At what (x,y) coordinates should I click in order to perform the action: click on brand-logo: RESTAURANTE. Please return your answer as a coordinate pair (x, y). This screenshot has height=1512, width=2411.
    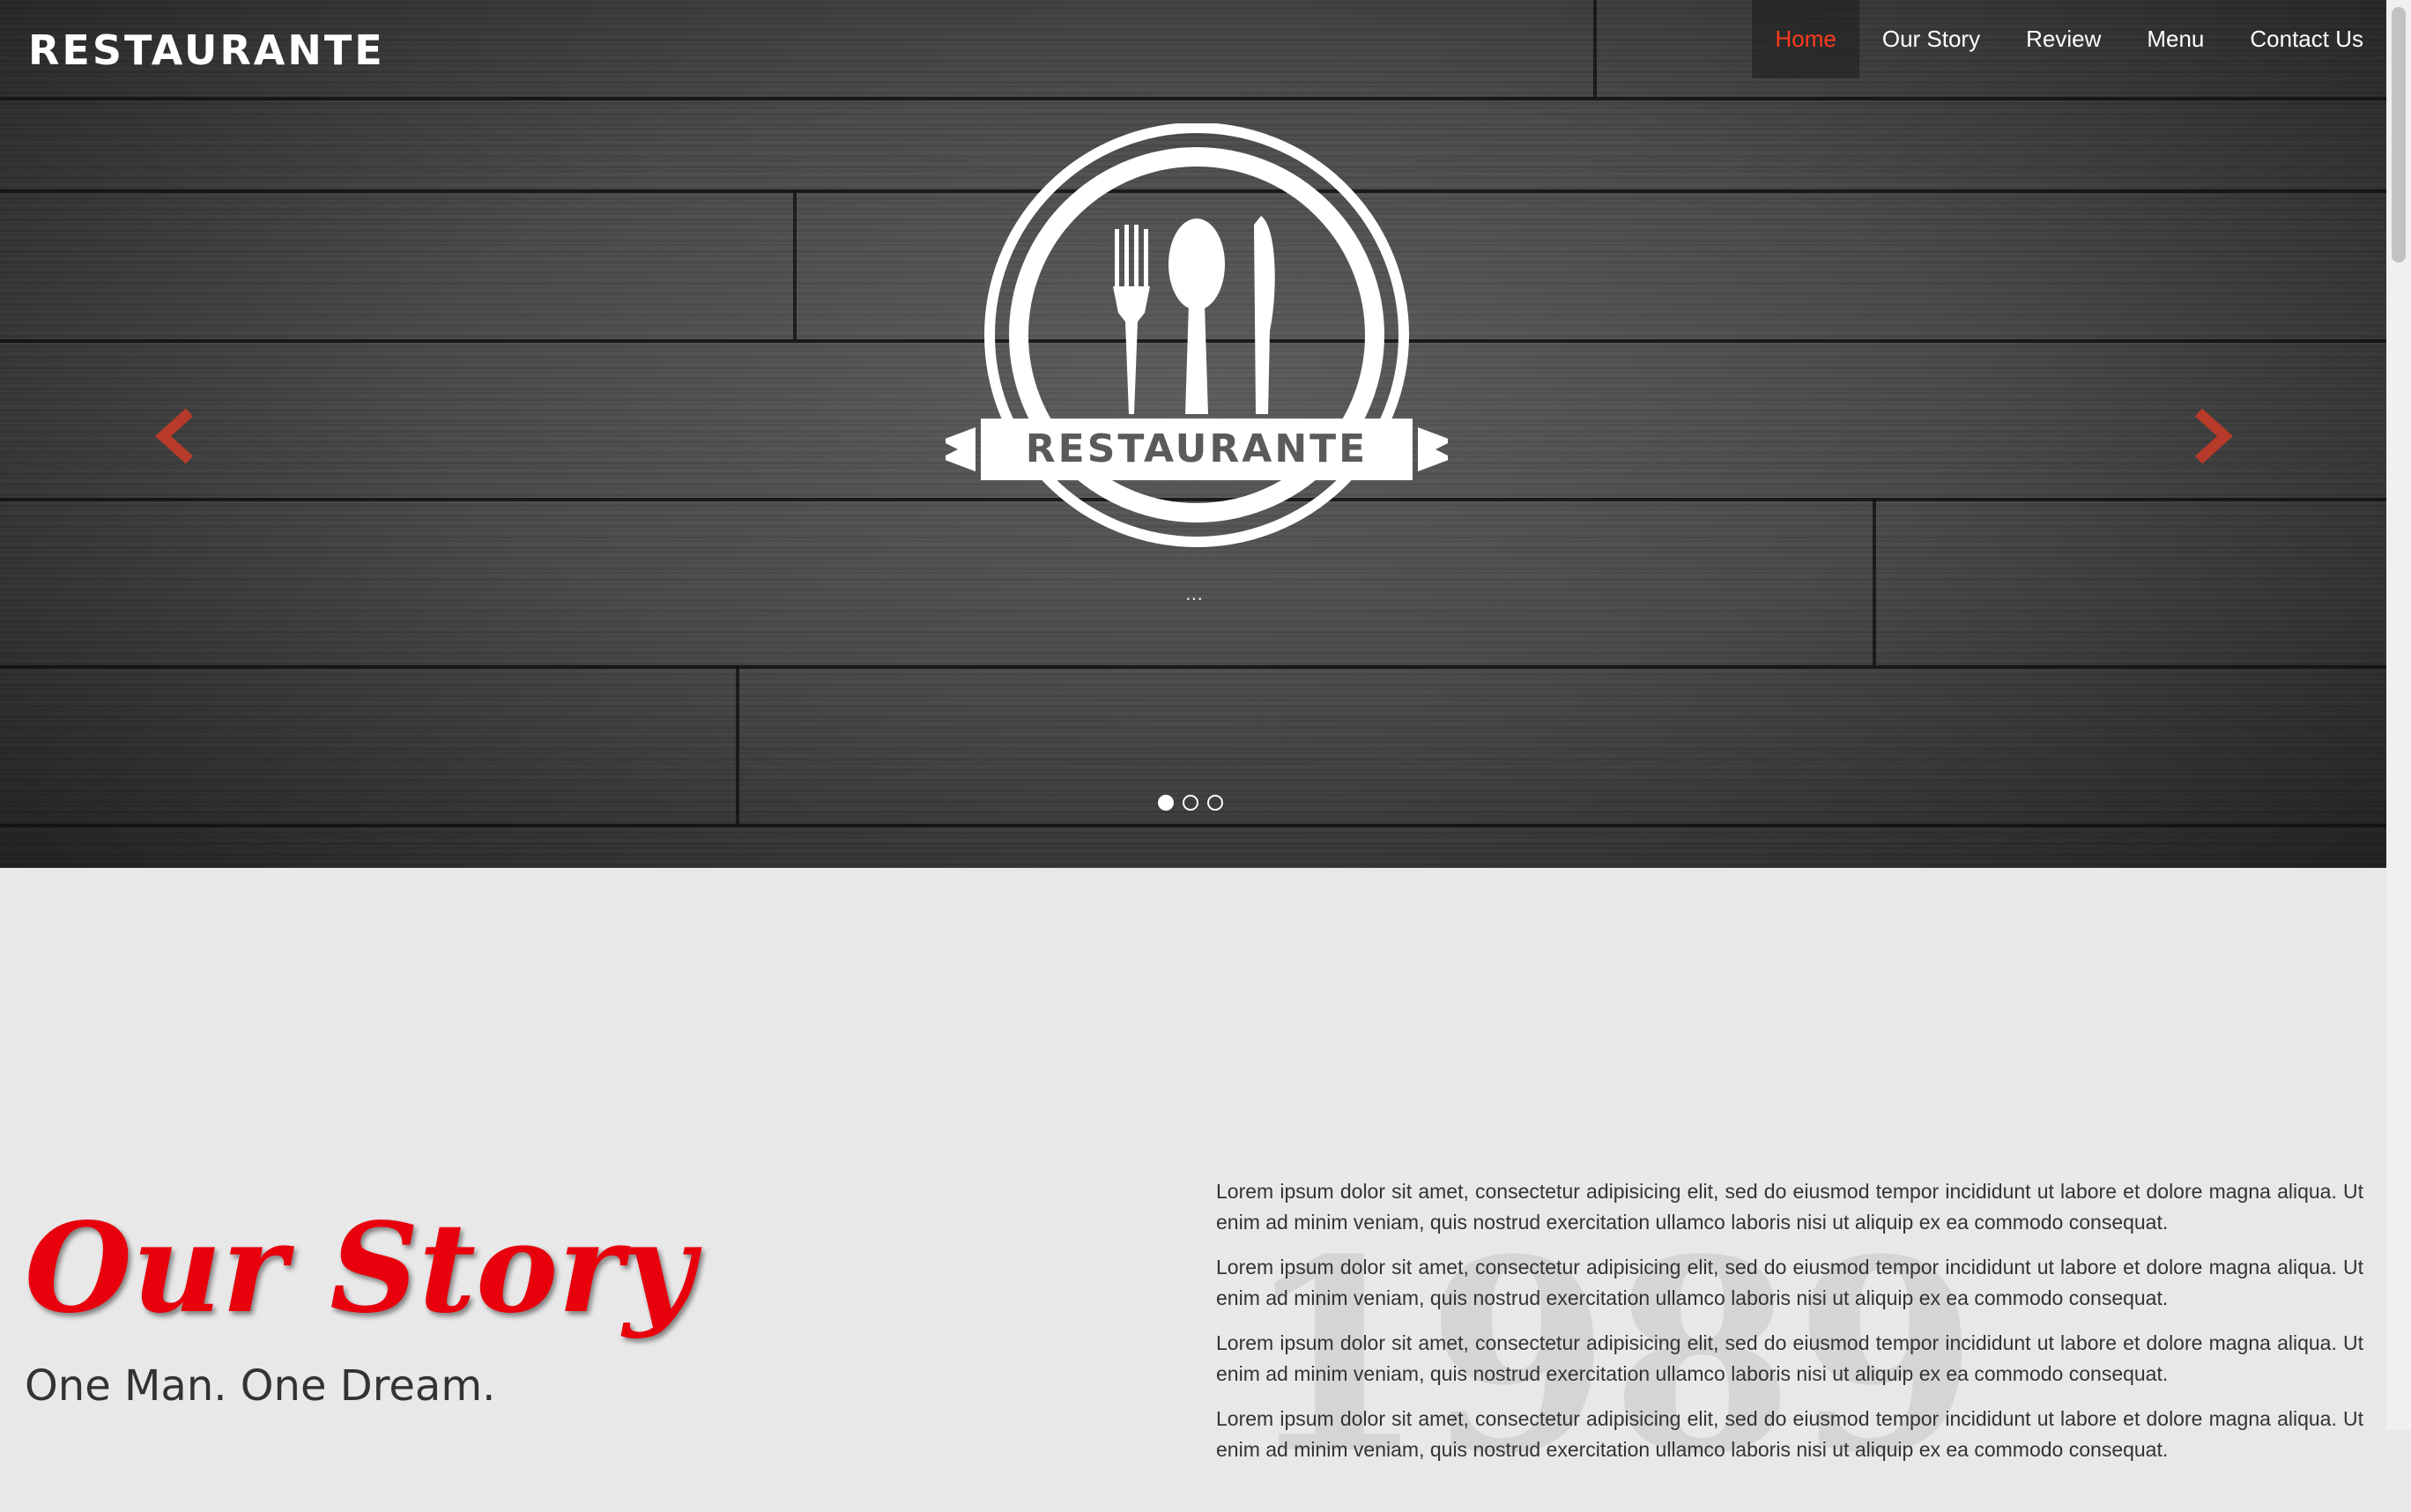
    Looking at the image, I should click on (206, 50).